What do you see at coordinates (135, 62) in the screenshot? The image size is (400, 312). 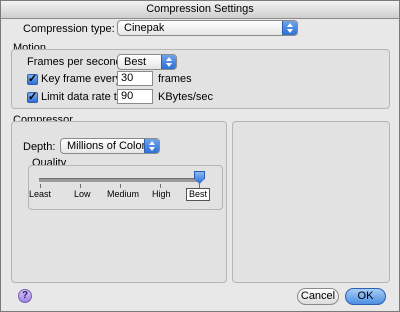 I see `fps-value: Best` at bounding box center [135, 62].